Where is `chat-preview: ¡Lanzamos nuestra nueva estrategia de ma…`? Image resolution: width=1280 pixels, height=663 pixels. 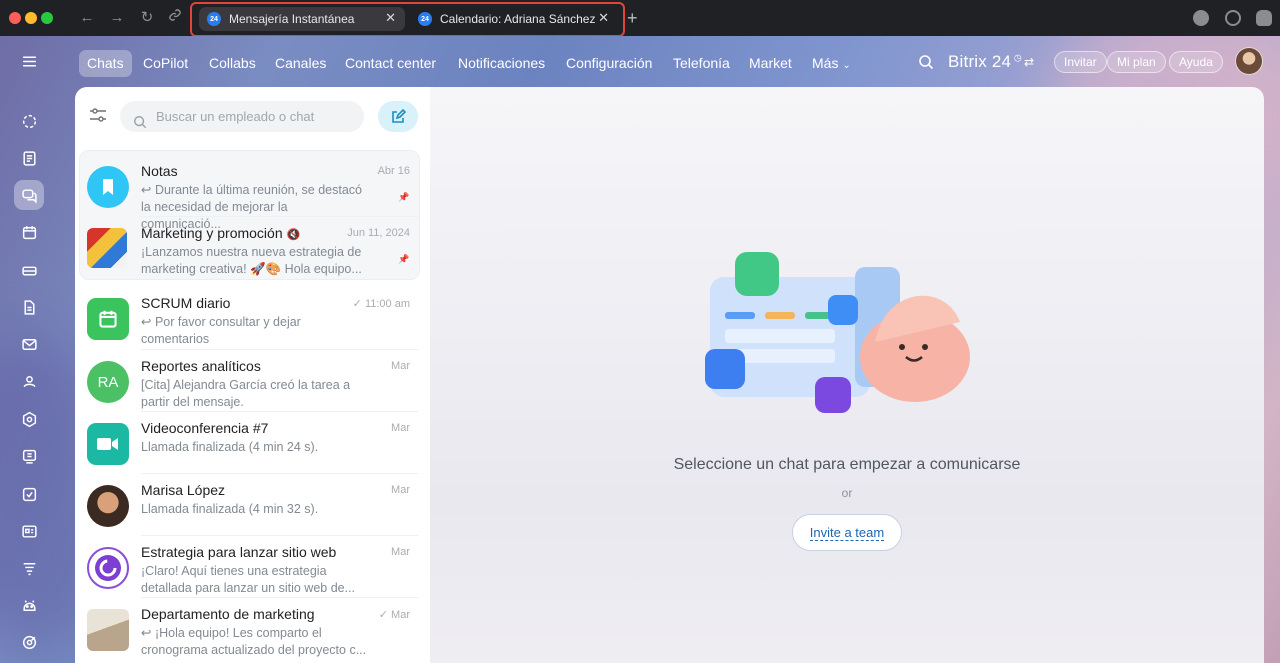 chat-preview: ¡Lanzamos nuestra nueva estrategia de ma… is located at coordinates (251, 260).